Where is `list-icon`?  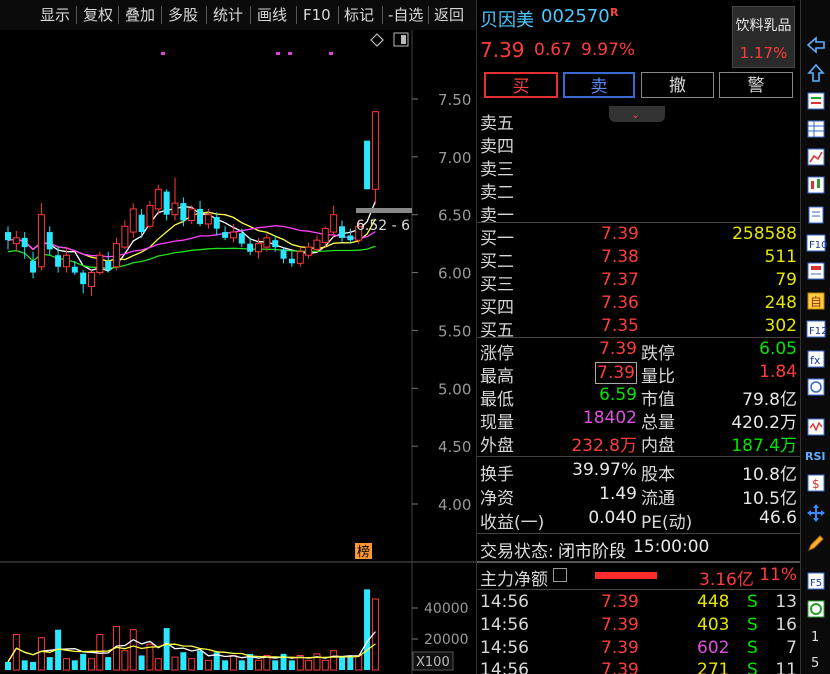 list-icon is located at coordinates (560, 575).